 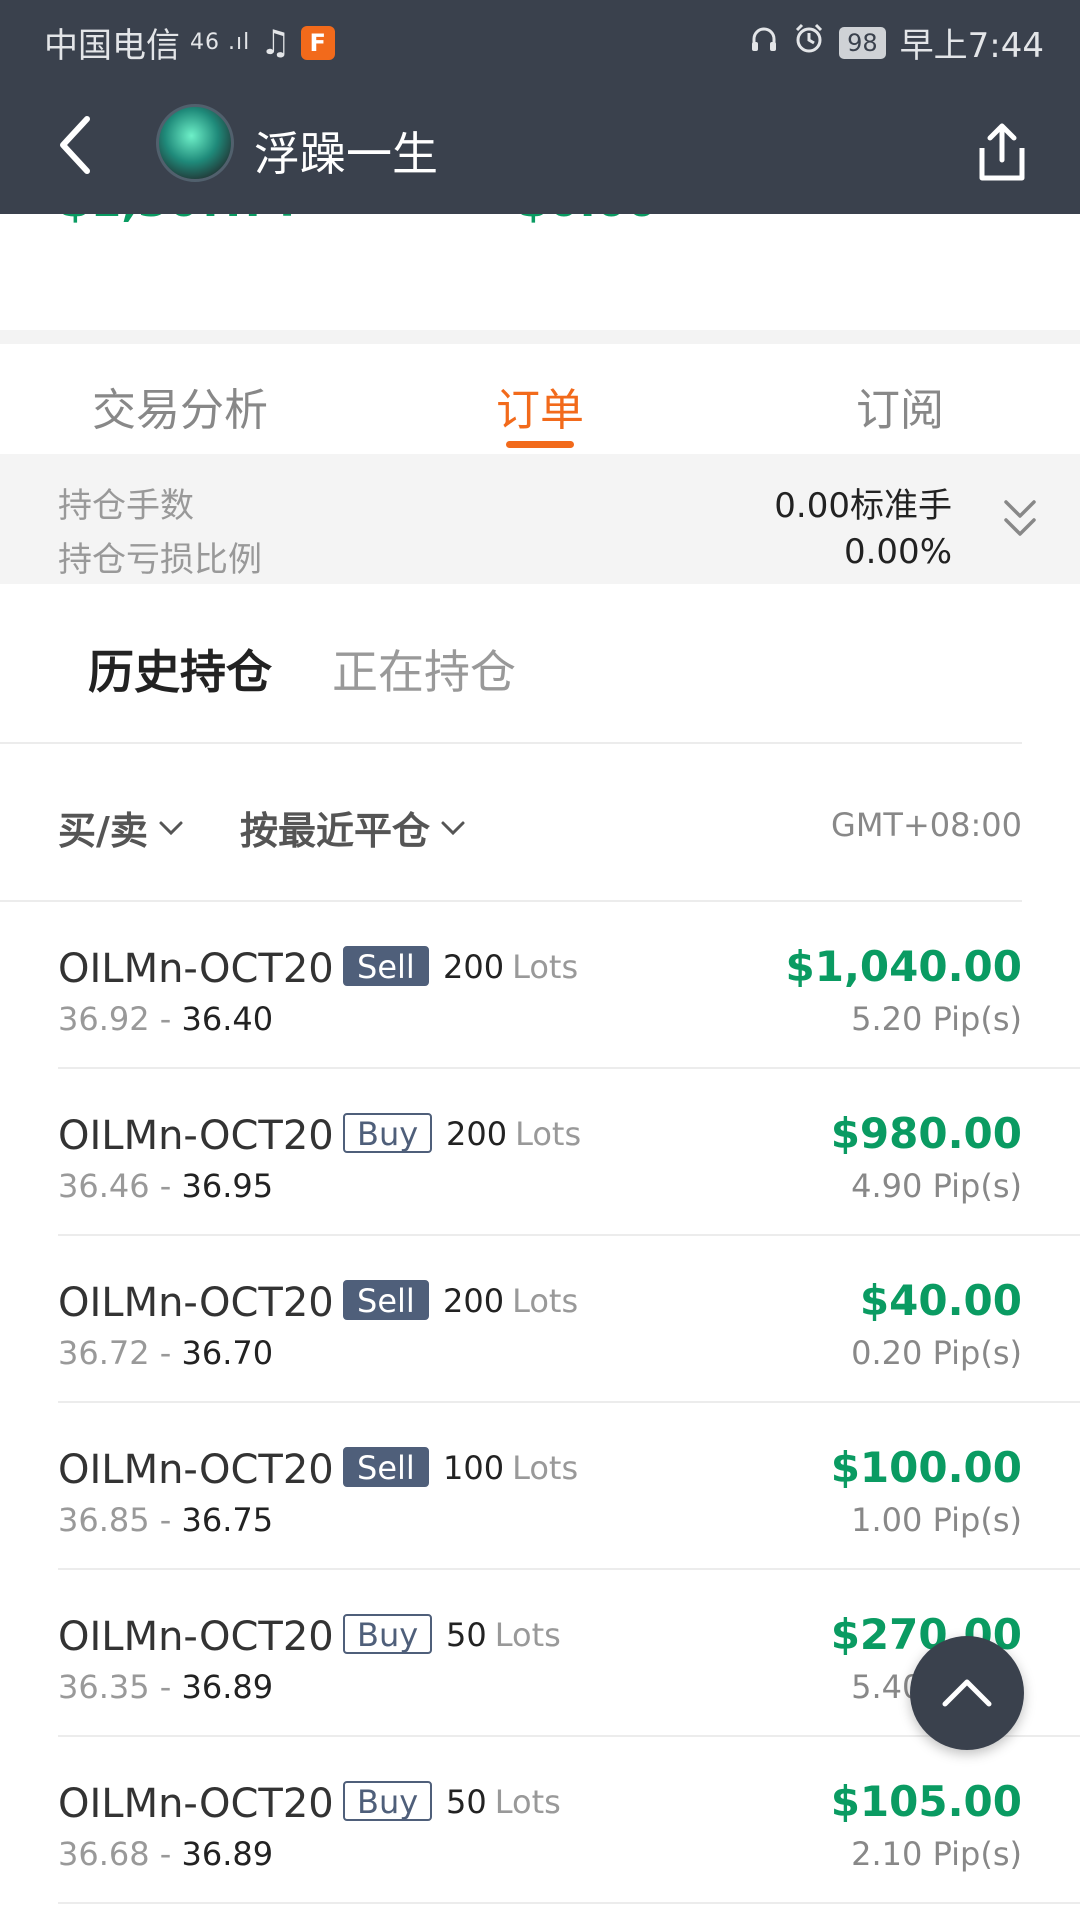 What do you see at coordinates (195, 143) in the screenshot?
I see `avatar` at bounding box center [195, 143].